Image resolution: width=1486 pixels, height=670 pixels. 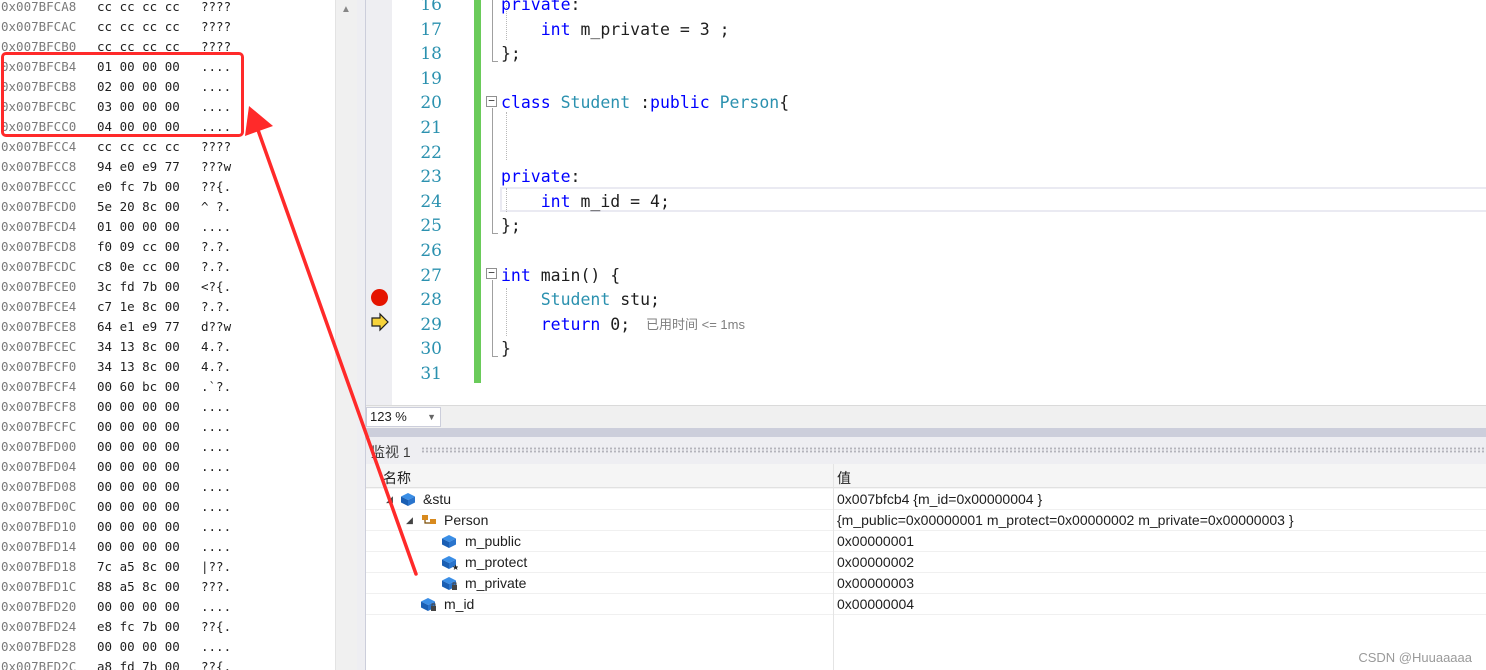 What do you see at coordinates (459, 604) in the screenshot?
I see `watch-name: m_id` at bounding box center [459, 604].